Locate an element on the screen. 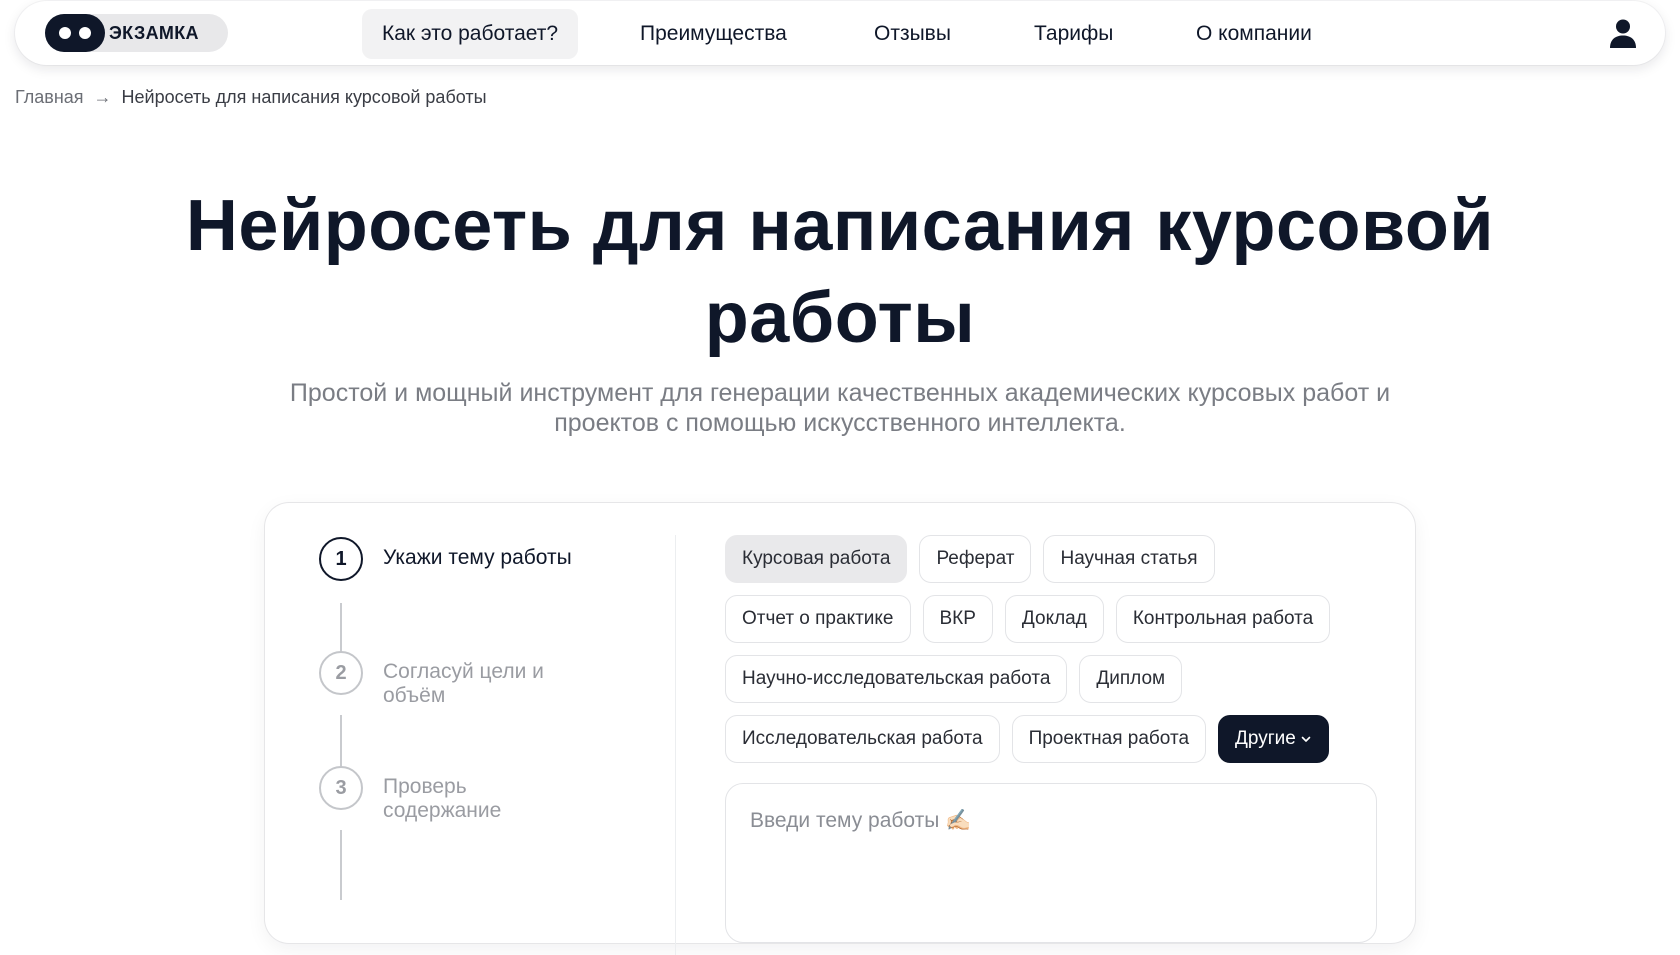  column-divider is located at coordinates (675, 745).